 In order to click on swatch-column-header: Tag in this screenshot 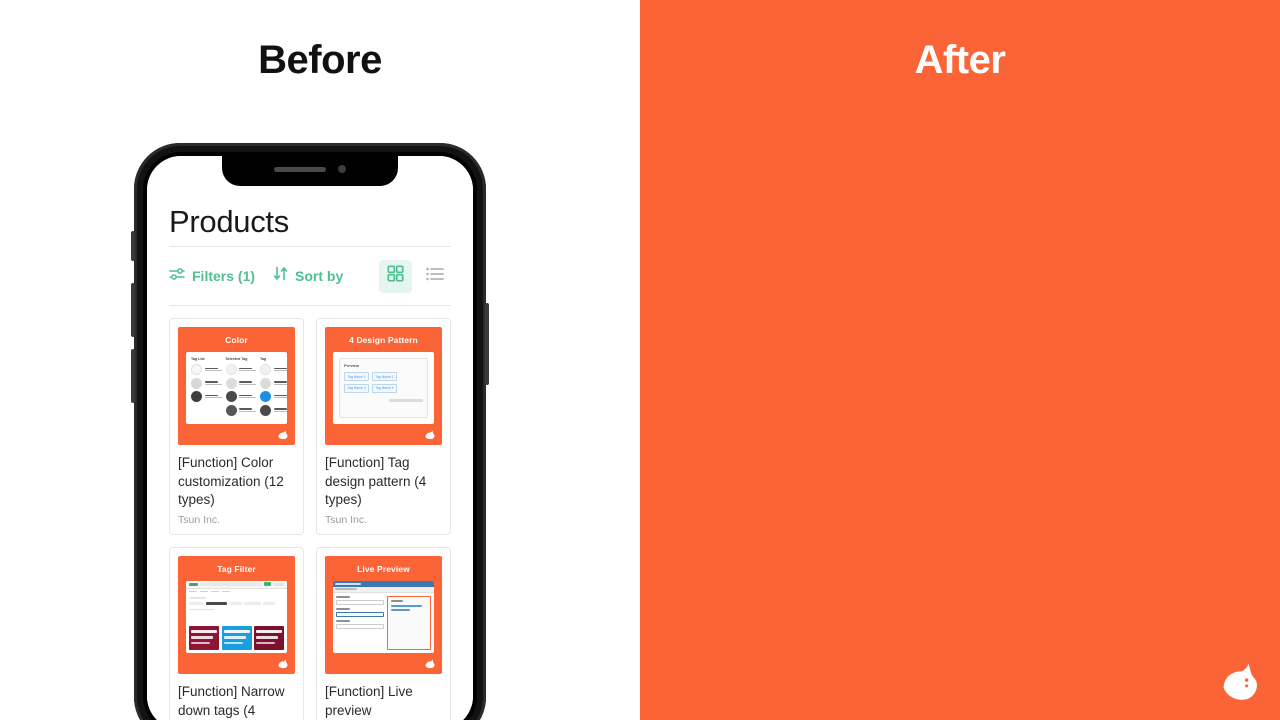, I will do `click(263, 359)`.